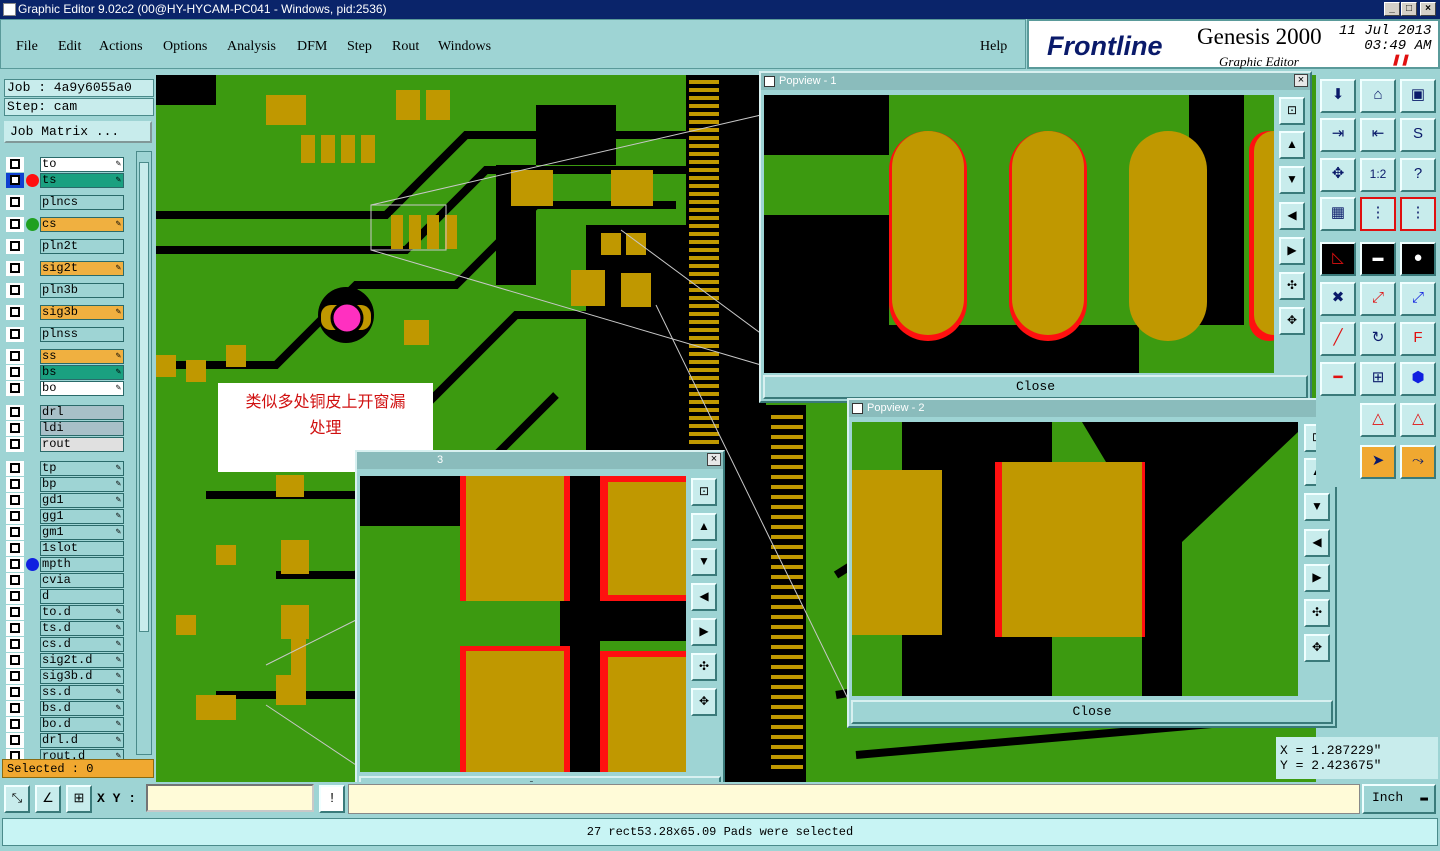 Image resolution: width=1440 pixels, height=851 pixels. Describe the element at coordinates (993, 47) in the screenshot. I see `menu-help: Help` at that location.